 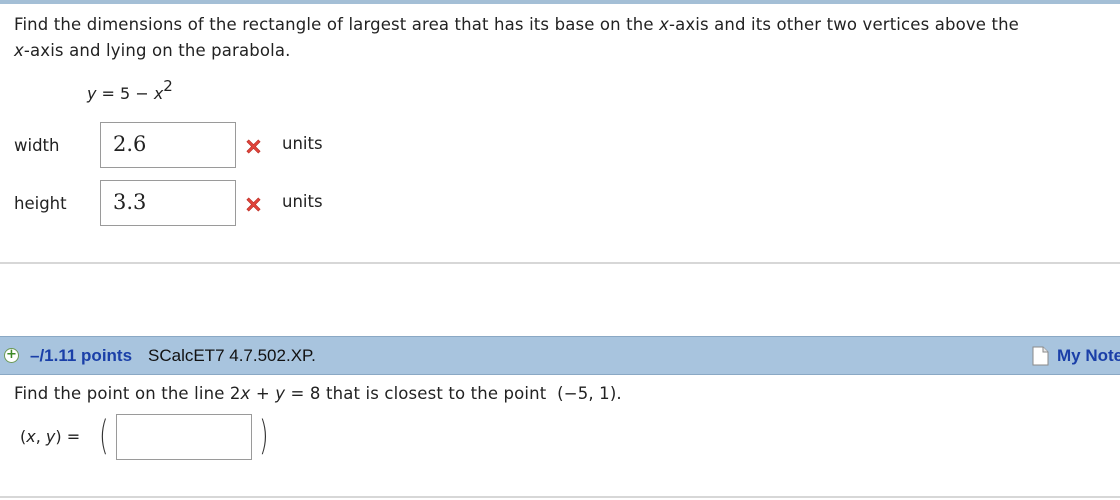 What do you see at coordinates (40, 436) in the screenshot?
I see `xy-comma: ,` at bounding box center [40, 436].